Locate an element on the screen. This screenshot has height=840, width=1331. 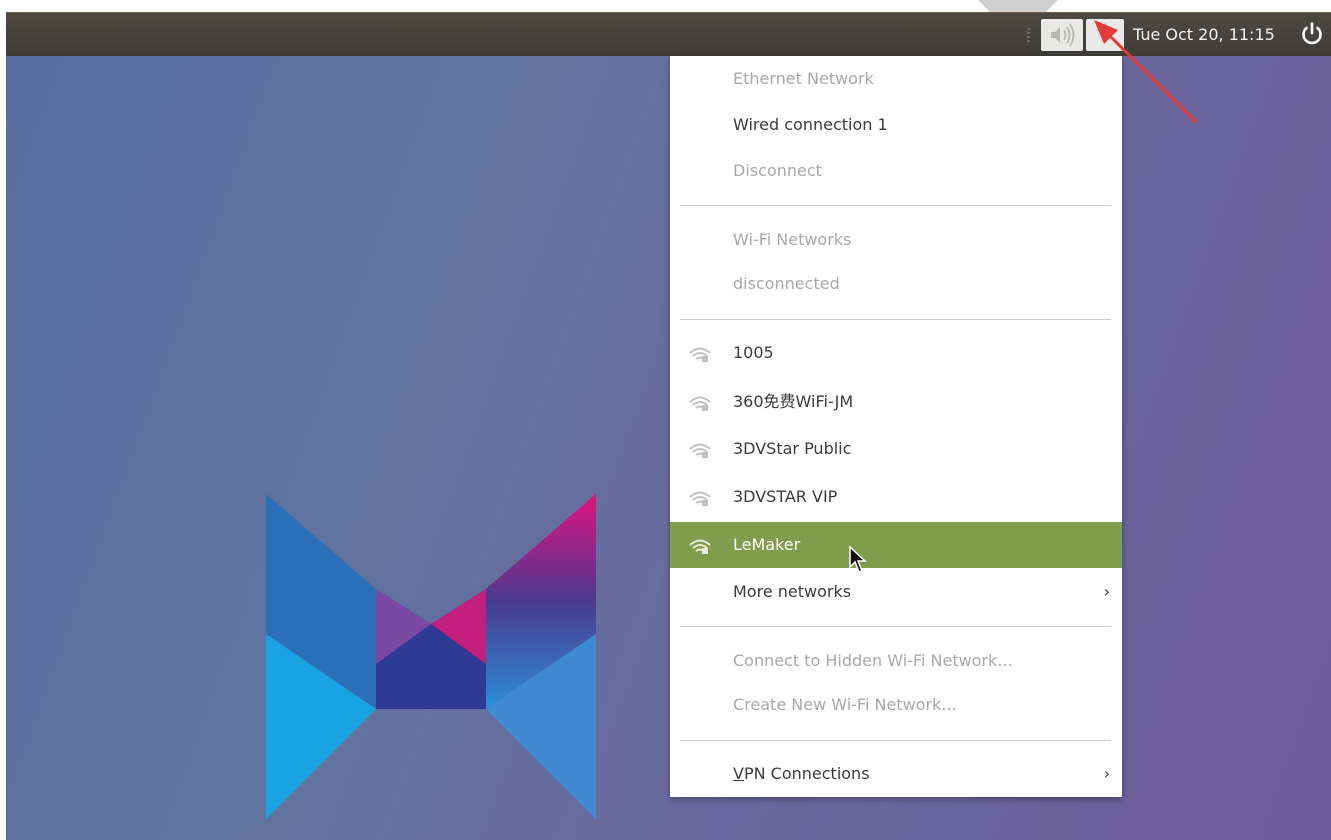
network-label: 360免费WiFi-JM is located at coordinates (793, 401).